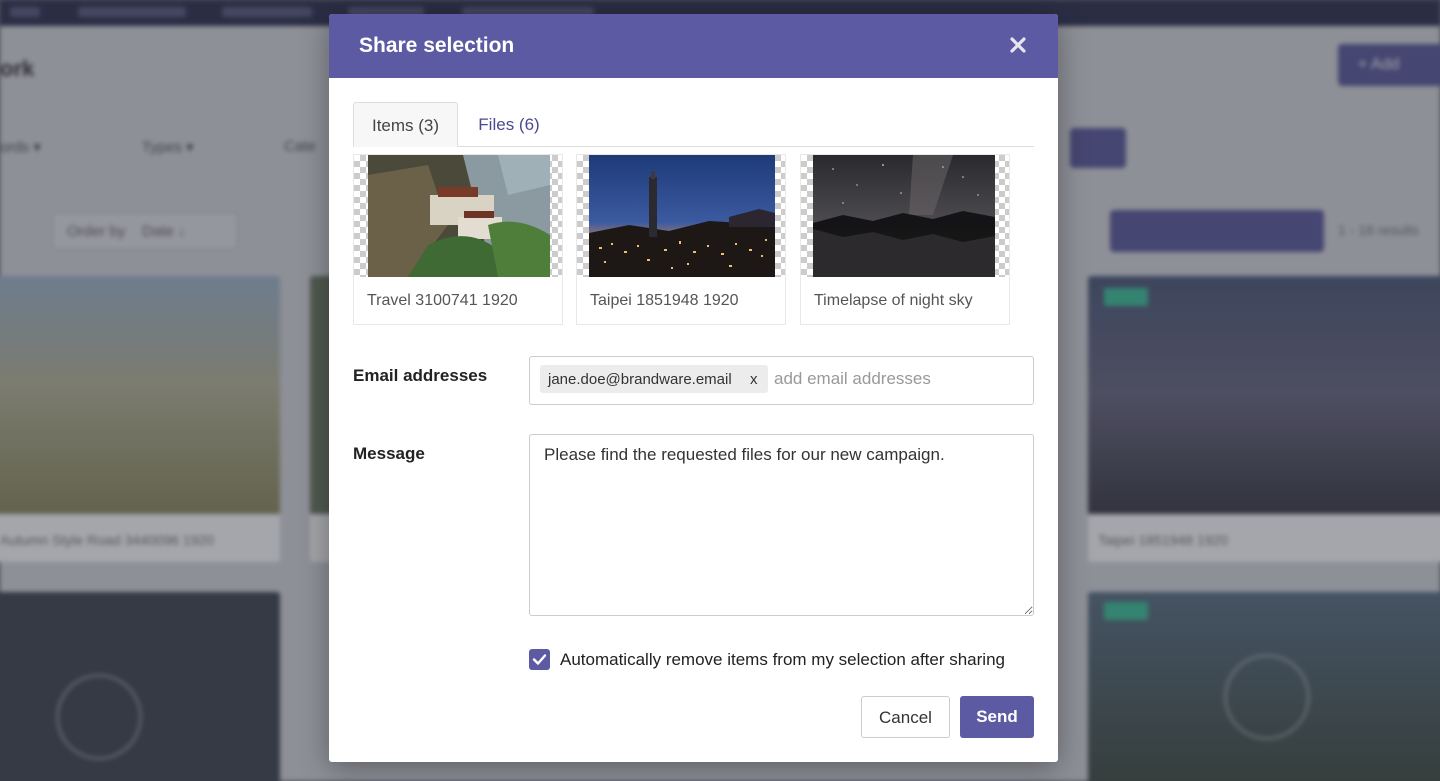 The height and width of the screenshot is (781, 1440). Describe the element at coordinates (899, 379) in the screenshot. I see `email-input` at that location.